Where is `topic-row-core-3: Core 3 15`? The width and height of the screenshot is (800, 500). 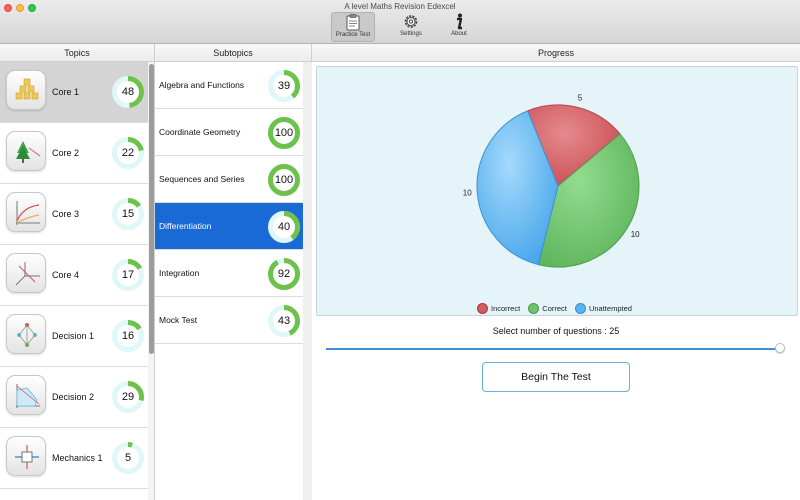
topic-row-core-3: Core 3 15 is located at coordinates (74, 214).